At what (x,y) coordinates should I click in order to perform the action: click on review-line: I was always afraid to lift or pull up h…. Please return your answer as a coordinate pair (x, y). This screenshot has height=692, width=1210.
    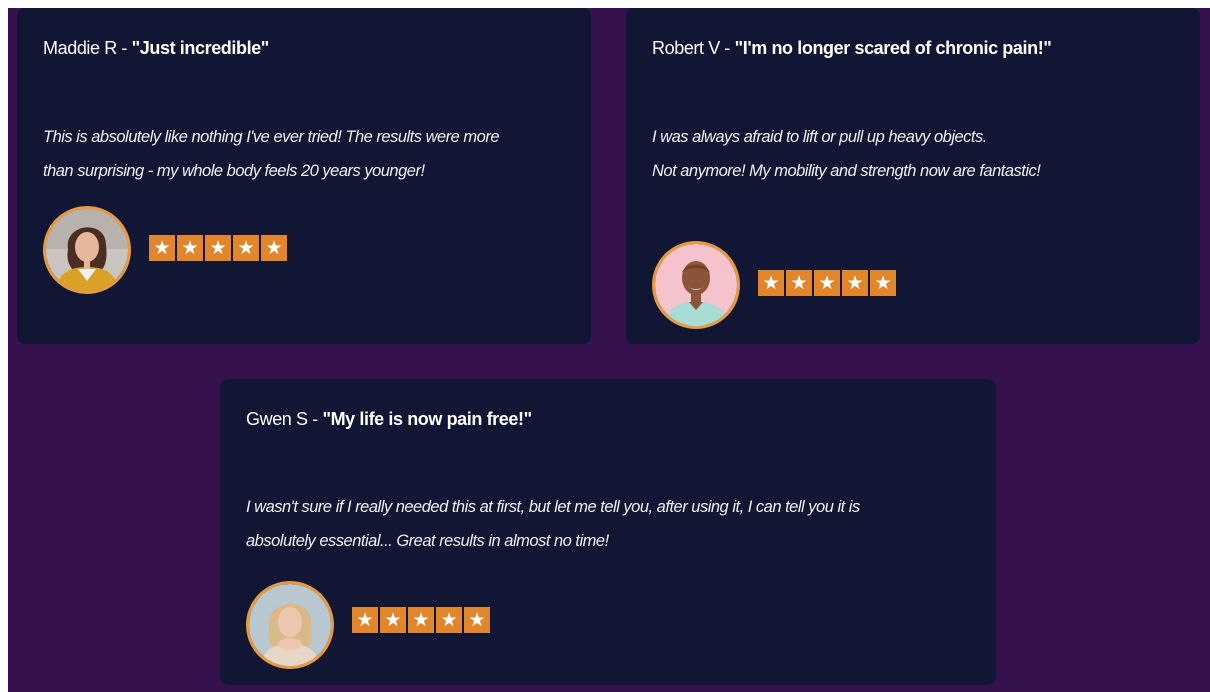
    Looking at the image, I should click on (819, 137).